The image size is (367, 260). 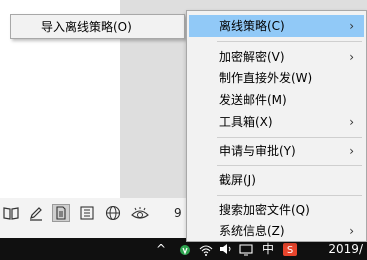 I want to click on menu-item-apply-approve: 申请与审批(Y) ›, so click(x=276, y=151).